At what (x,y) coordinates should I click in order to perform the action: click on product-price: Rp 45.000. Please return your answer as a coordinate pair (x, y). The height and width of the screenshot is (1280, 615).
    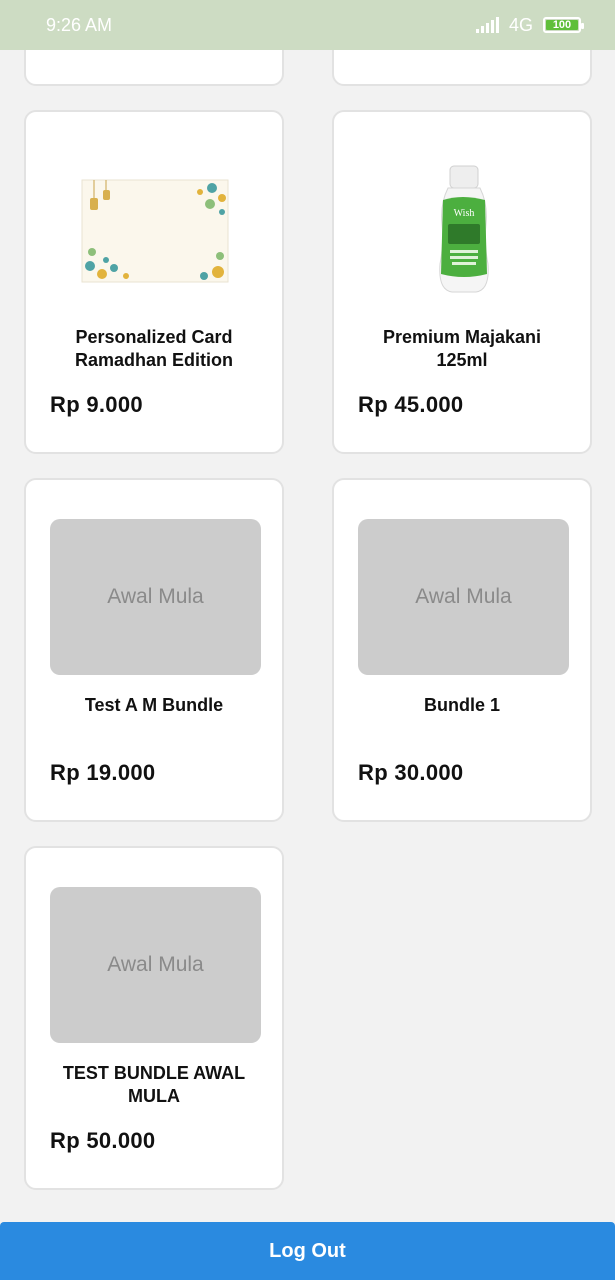
    Looking at the image, I should click on (411, 404).